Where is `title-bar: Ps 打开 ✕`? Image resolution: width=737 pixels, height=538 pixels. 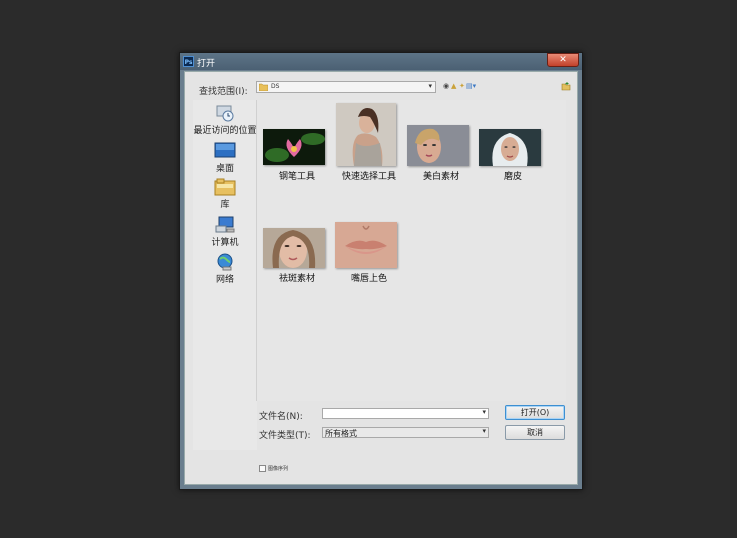 title-bar: Ps 打开 ✕ is located at coordinates (381, 61).